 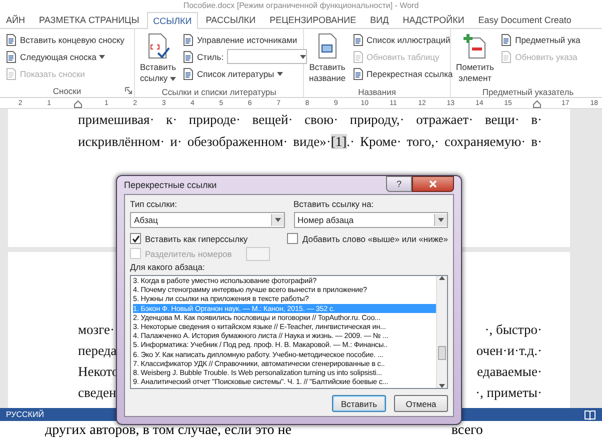 What do you see at coordinates (310, 142) in the screenshot?
I see `document-text-line: искривлённом· и· обезображенном· виде»·[1].· Кроме· того,· сохраняемую· в·` at bounding box center [310, 142].